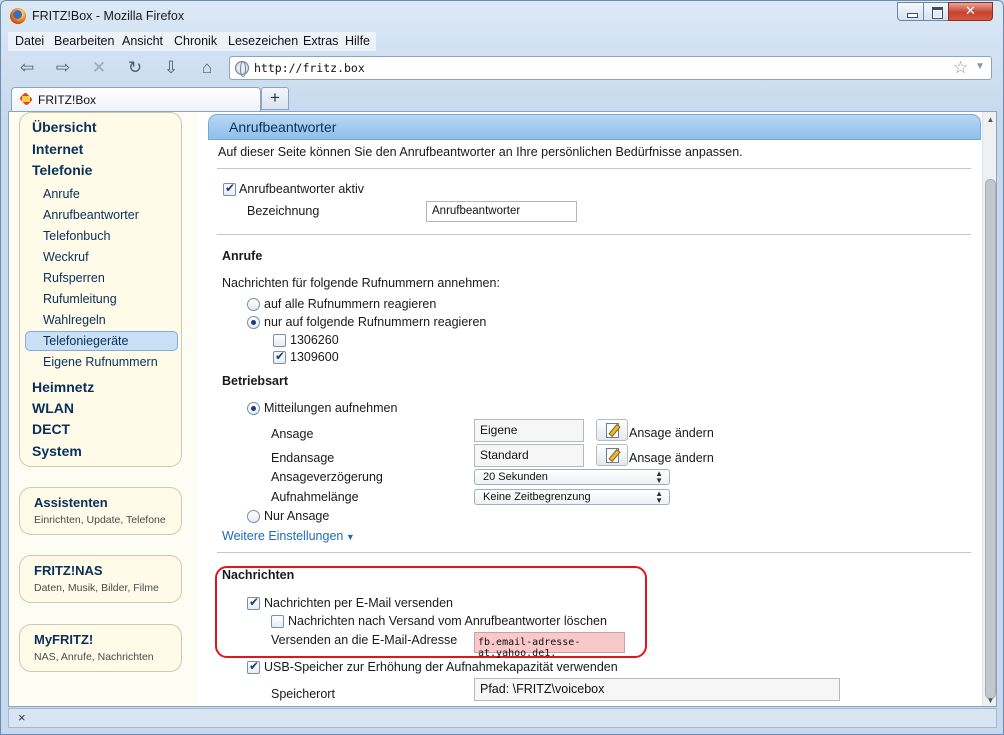 Image resolution: width=1004 pixels, height=735 pixels. I want to click on menu-bearbeiten: Bearbeiten, so click(84, 41).